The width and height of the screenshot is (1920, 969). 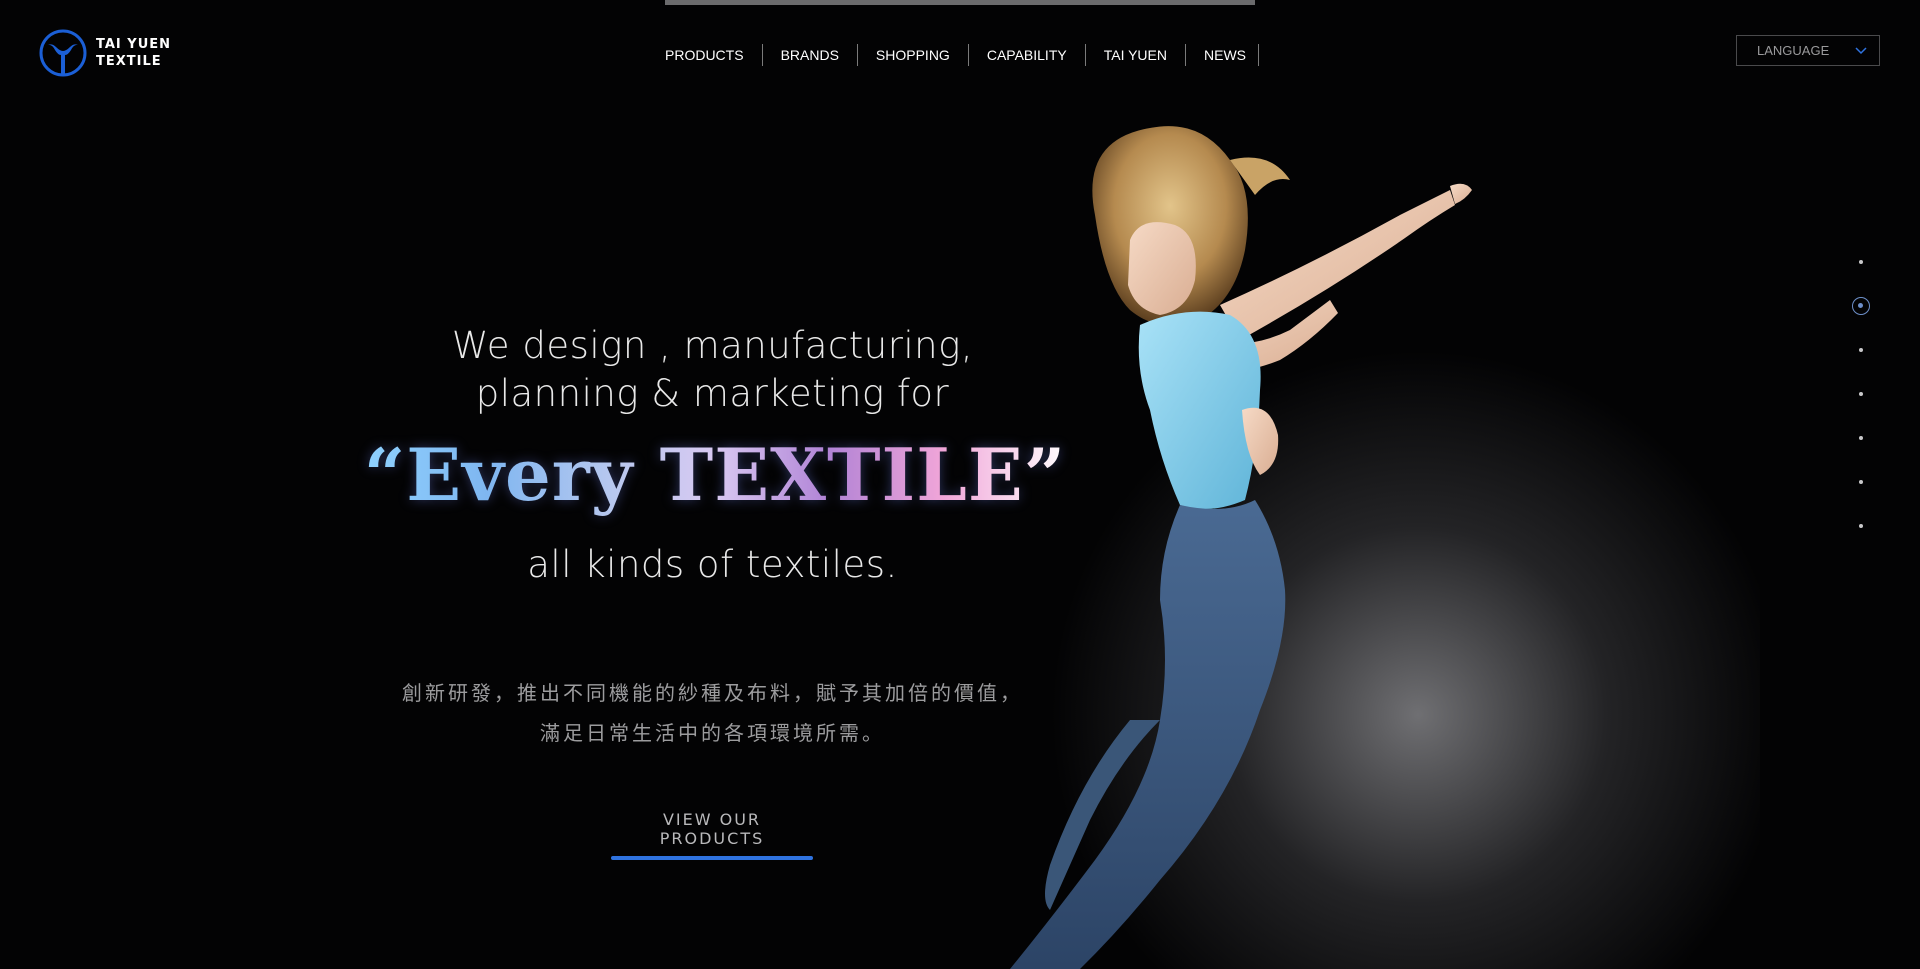 What do you see at coordinates (712, 858) in the screenshot?
I see `view-products-underline` at bounding box center [712, 858].